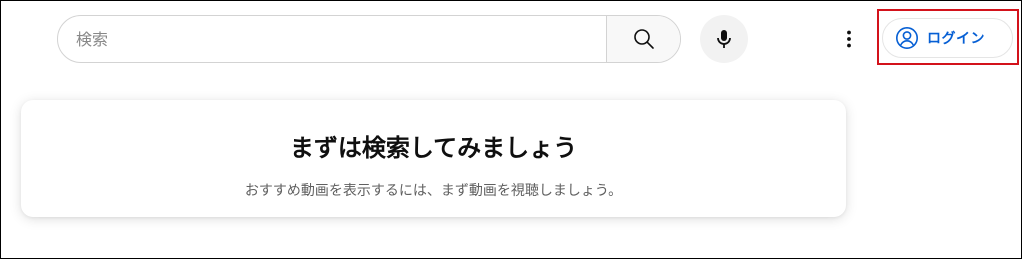 The height and width of the screenshot is (268, 1024). I want to click on search-icon, so click(643, 39).